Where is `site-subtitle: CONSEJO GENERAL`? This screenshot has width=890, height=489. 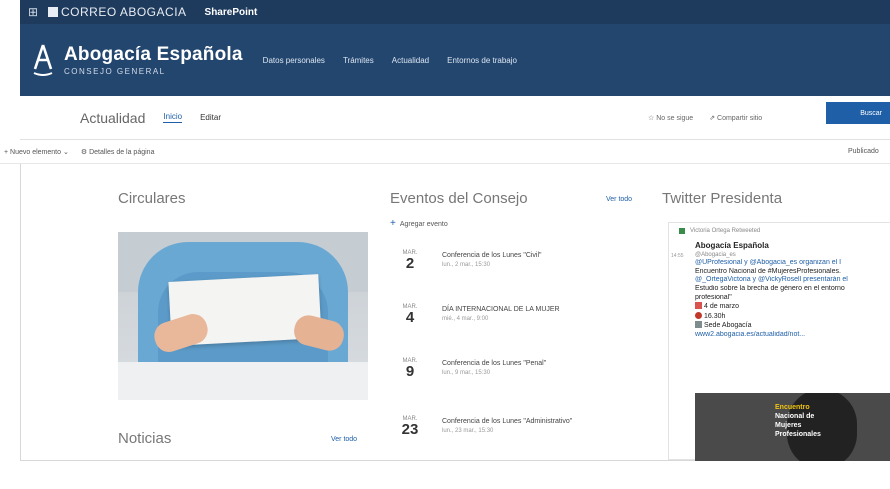
site-subtitle: CONSEJO GENERAL is located at coordinates (115, 71).